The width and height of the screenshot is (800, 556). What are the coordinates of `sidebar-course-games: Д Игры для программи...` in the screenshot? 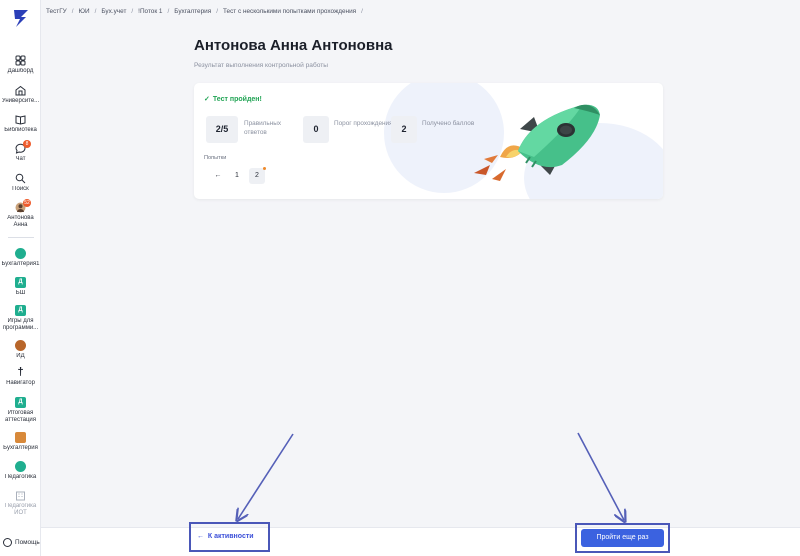 It's located at (20, 318).